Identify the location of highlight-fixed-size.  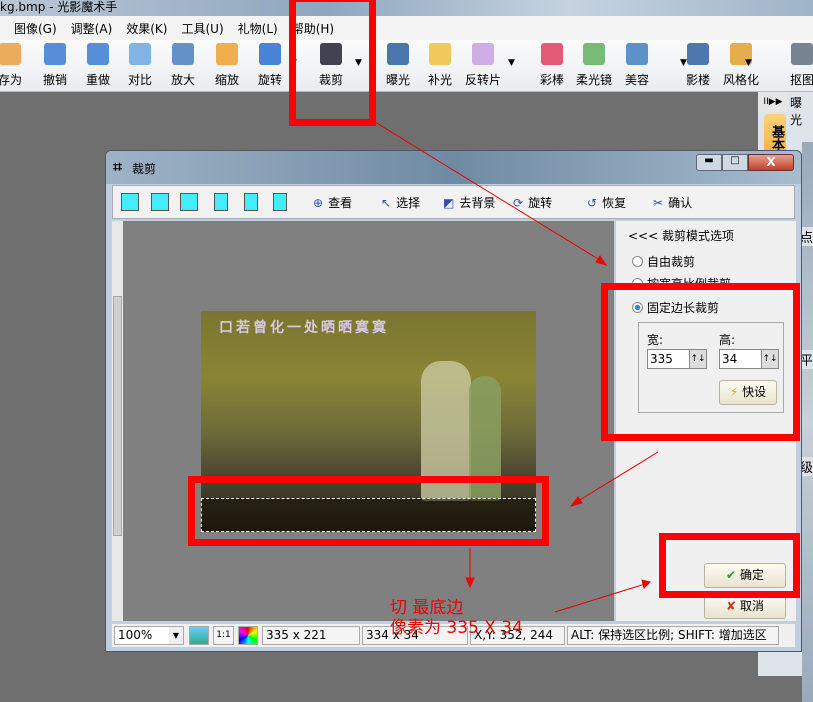
(700, 362).